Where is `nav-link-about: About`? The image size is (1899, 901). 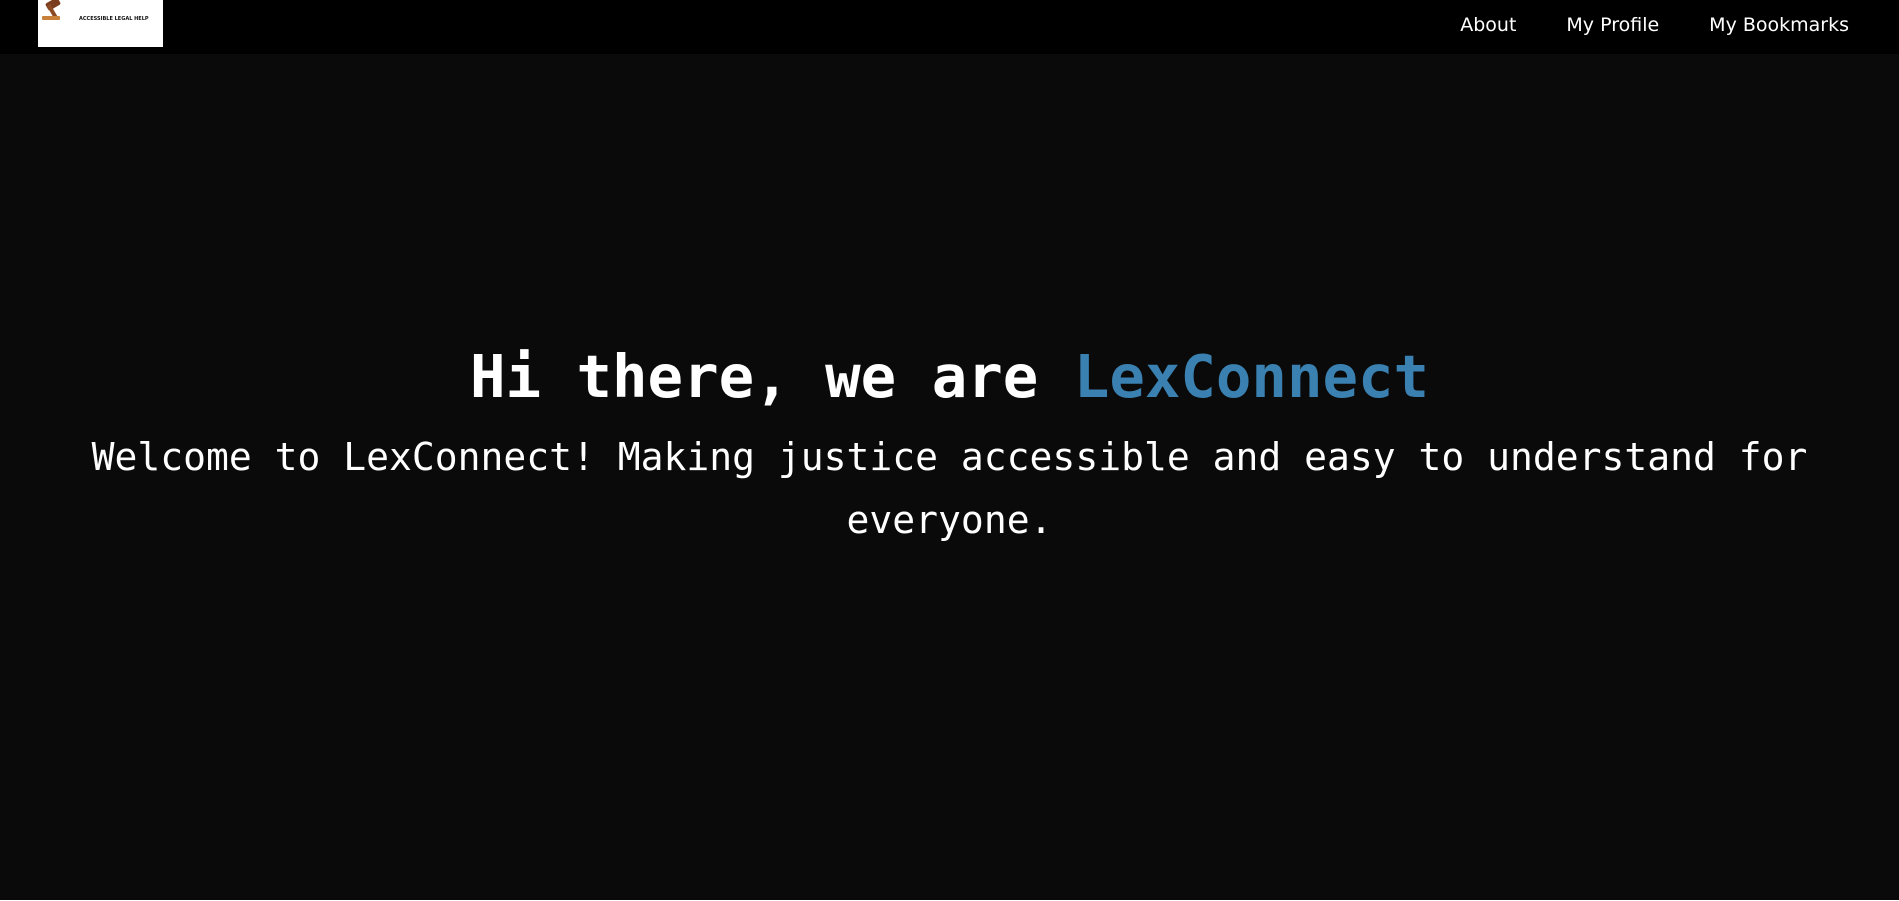 nav-link-about: About is located at coordinates (1488, 25).